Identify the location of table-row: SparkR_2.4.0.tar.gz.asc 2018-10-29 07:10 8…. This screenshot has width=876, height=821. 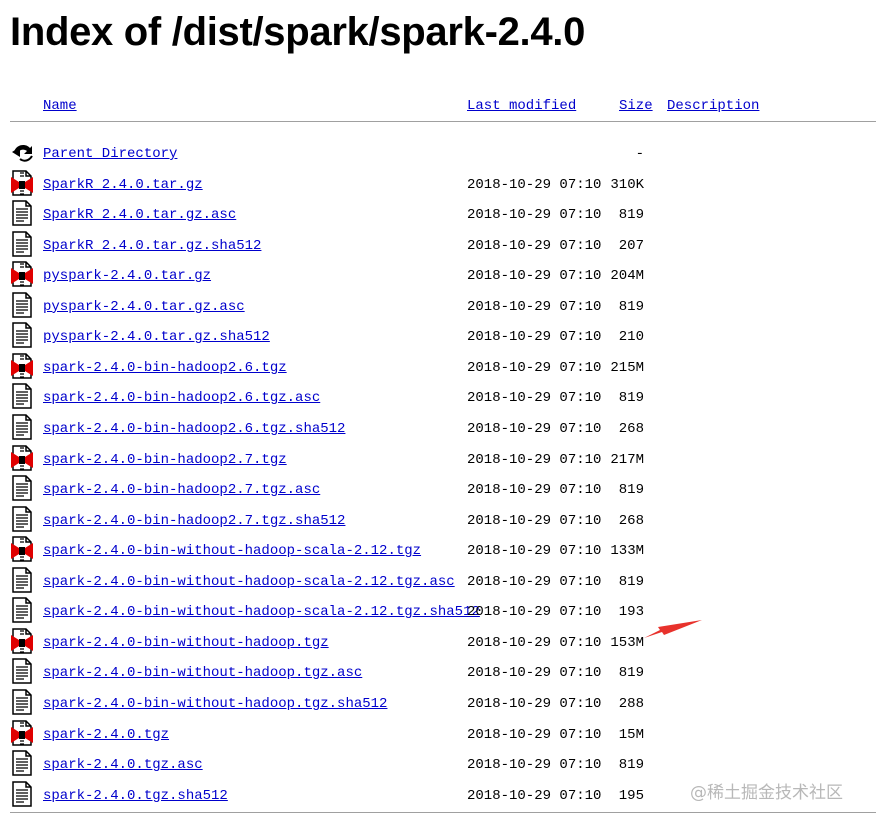
(438, 214).